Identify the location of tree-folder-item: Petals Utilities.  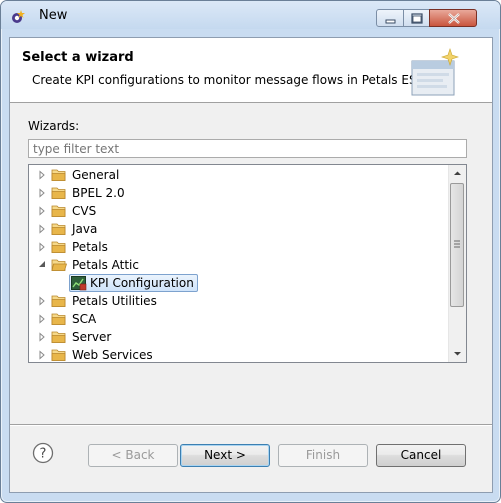
(97, 301).